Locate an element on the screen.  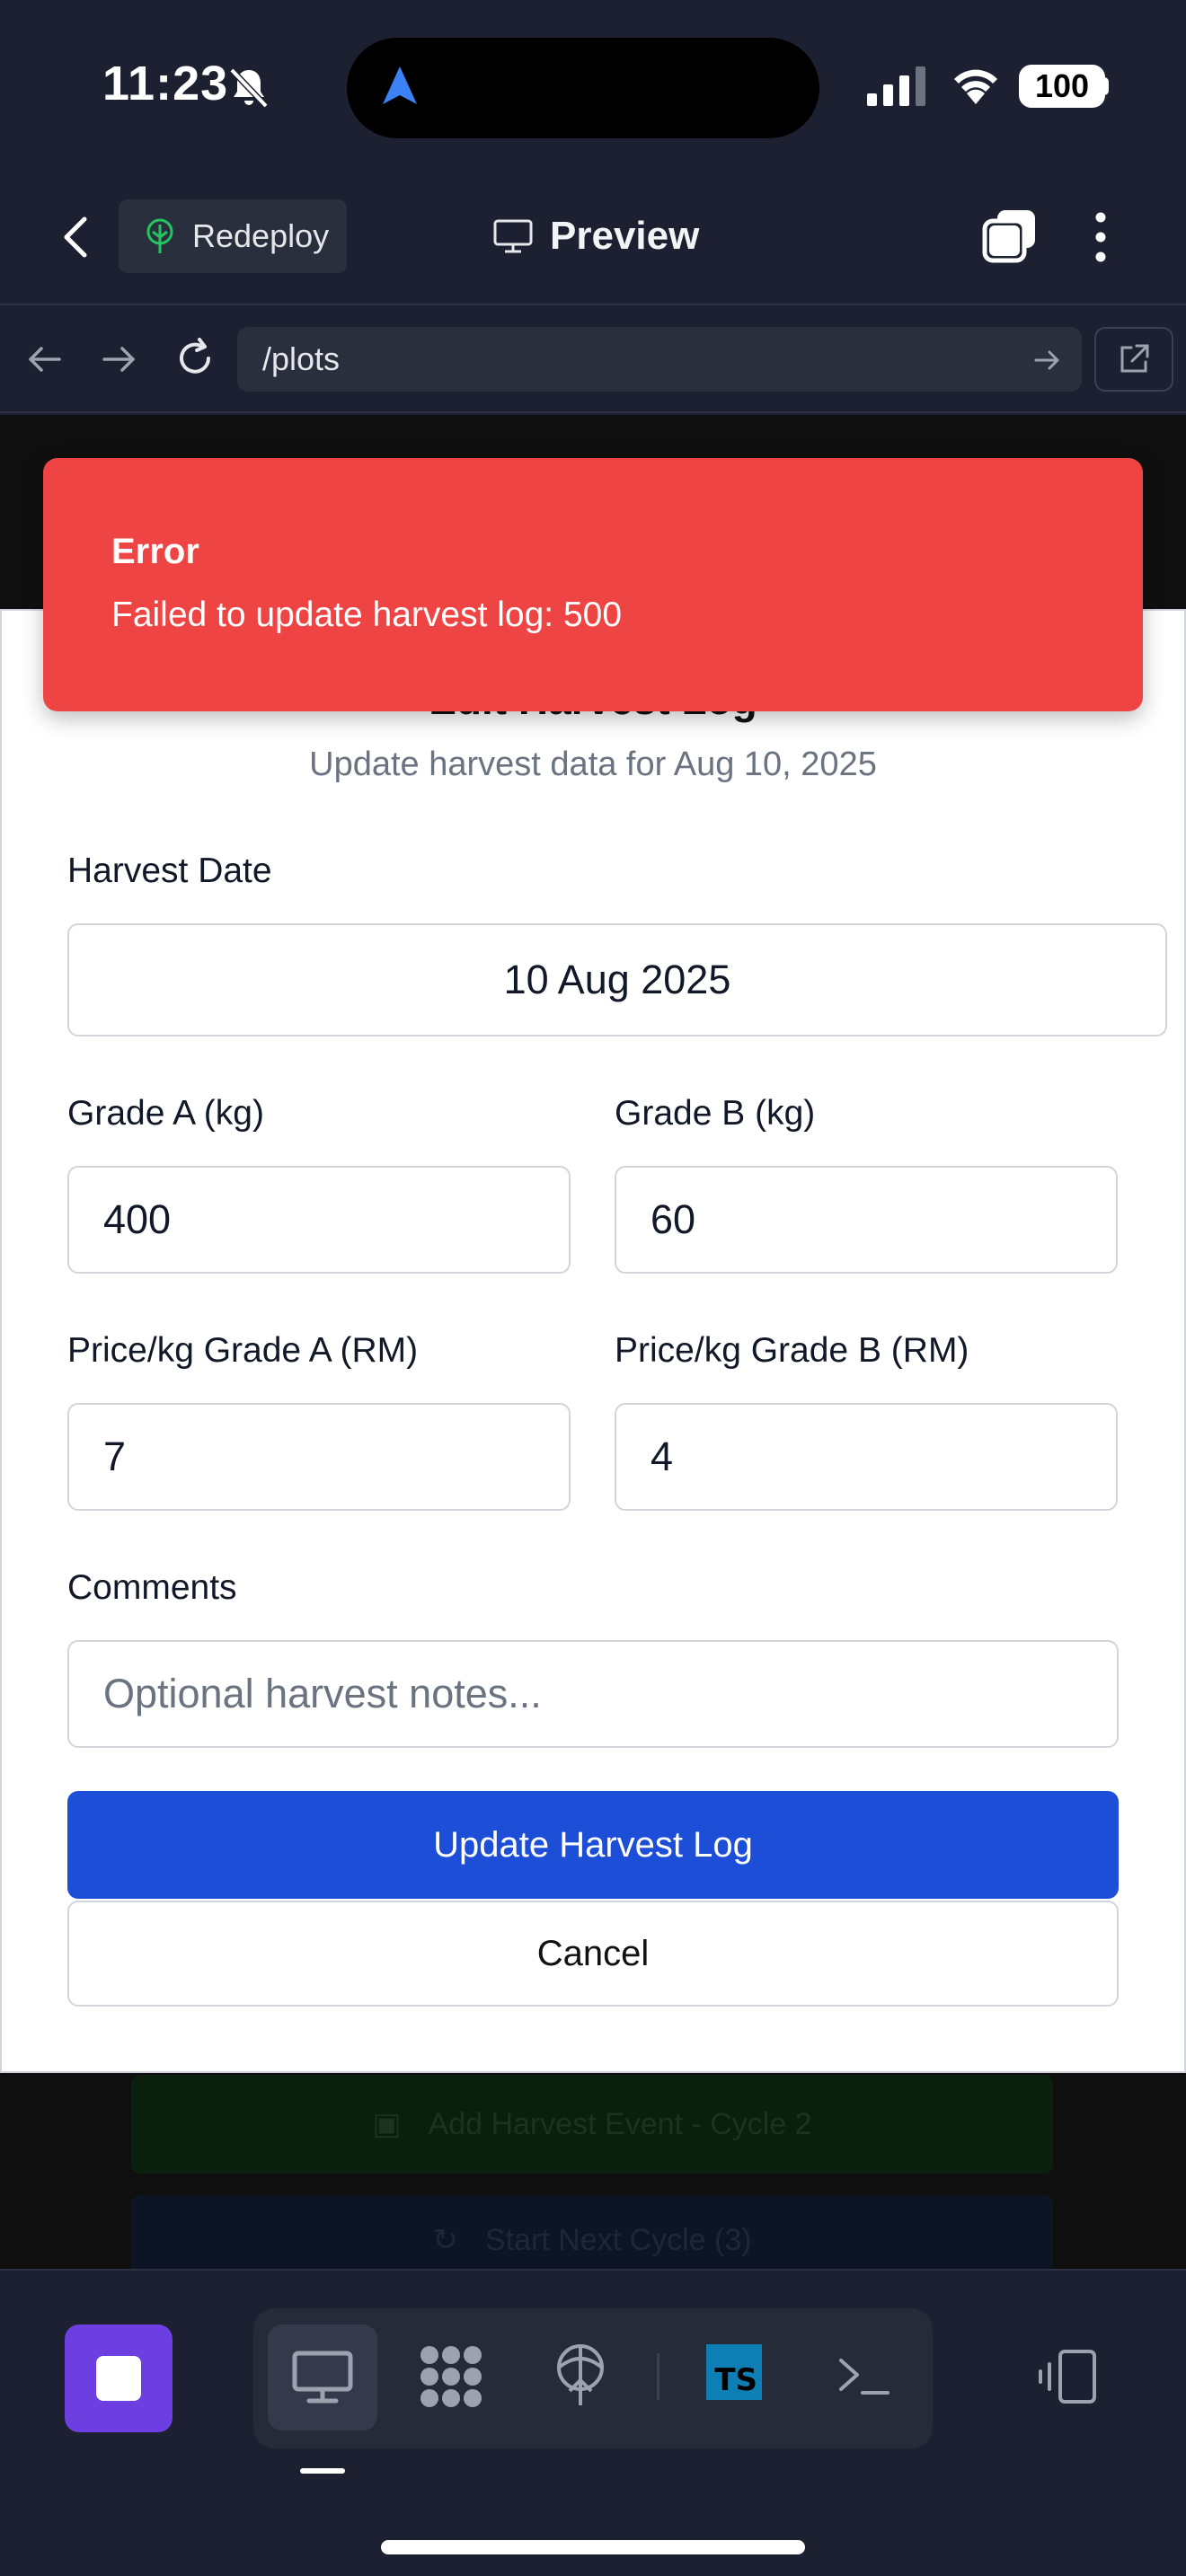
home-indicator is located at coordinates (593, 2547).